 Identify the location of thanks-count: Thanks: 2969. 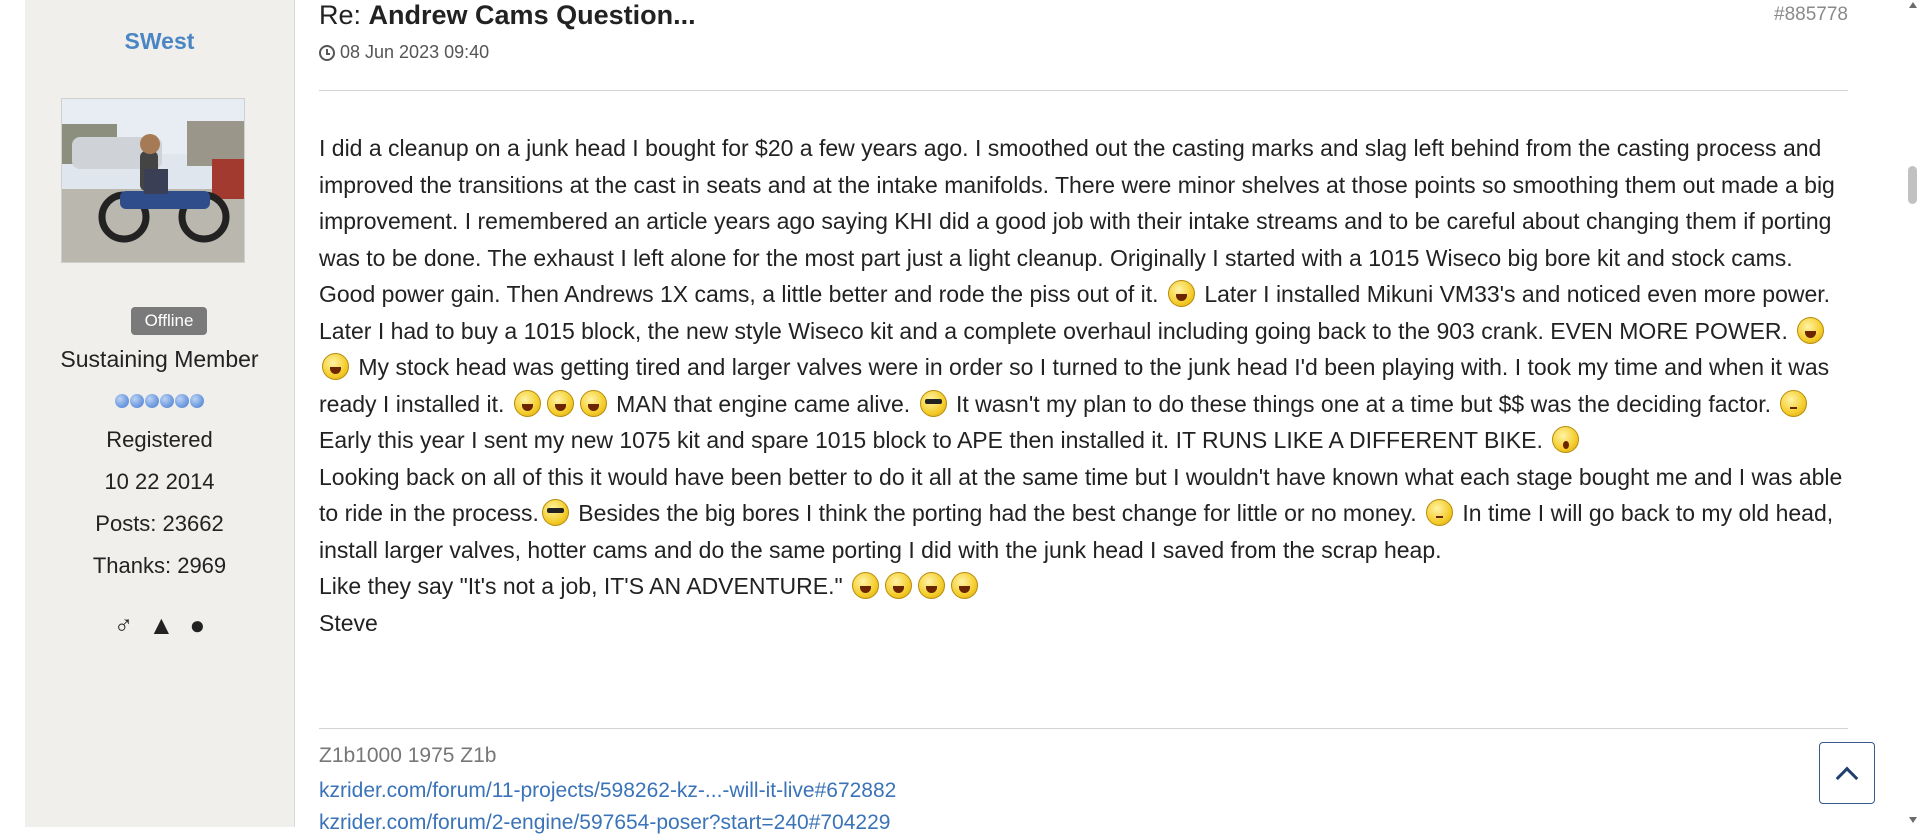
(159, 565).